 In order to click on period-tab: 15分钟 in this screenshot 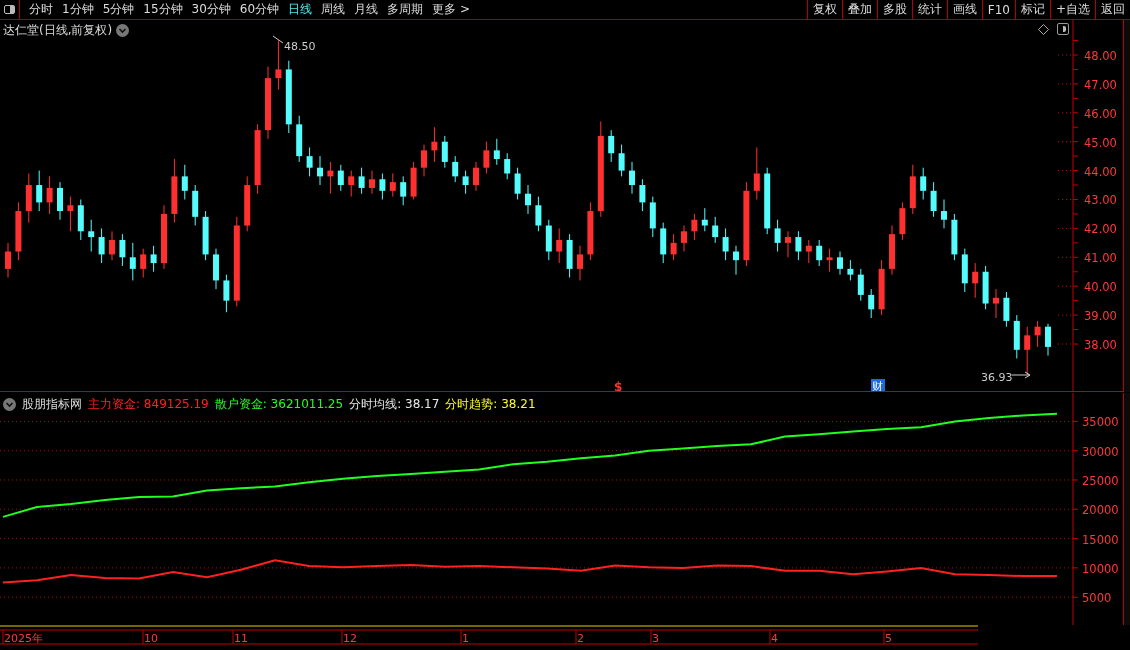, I will do `click(163, 9)`.